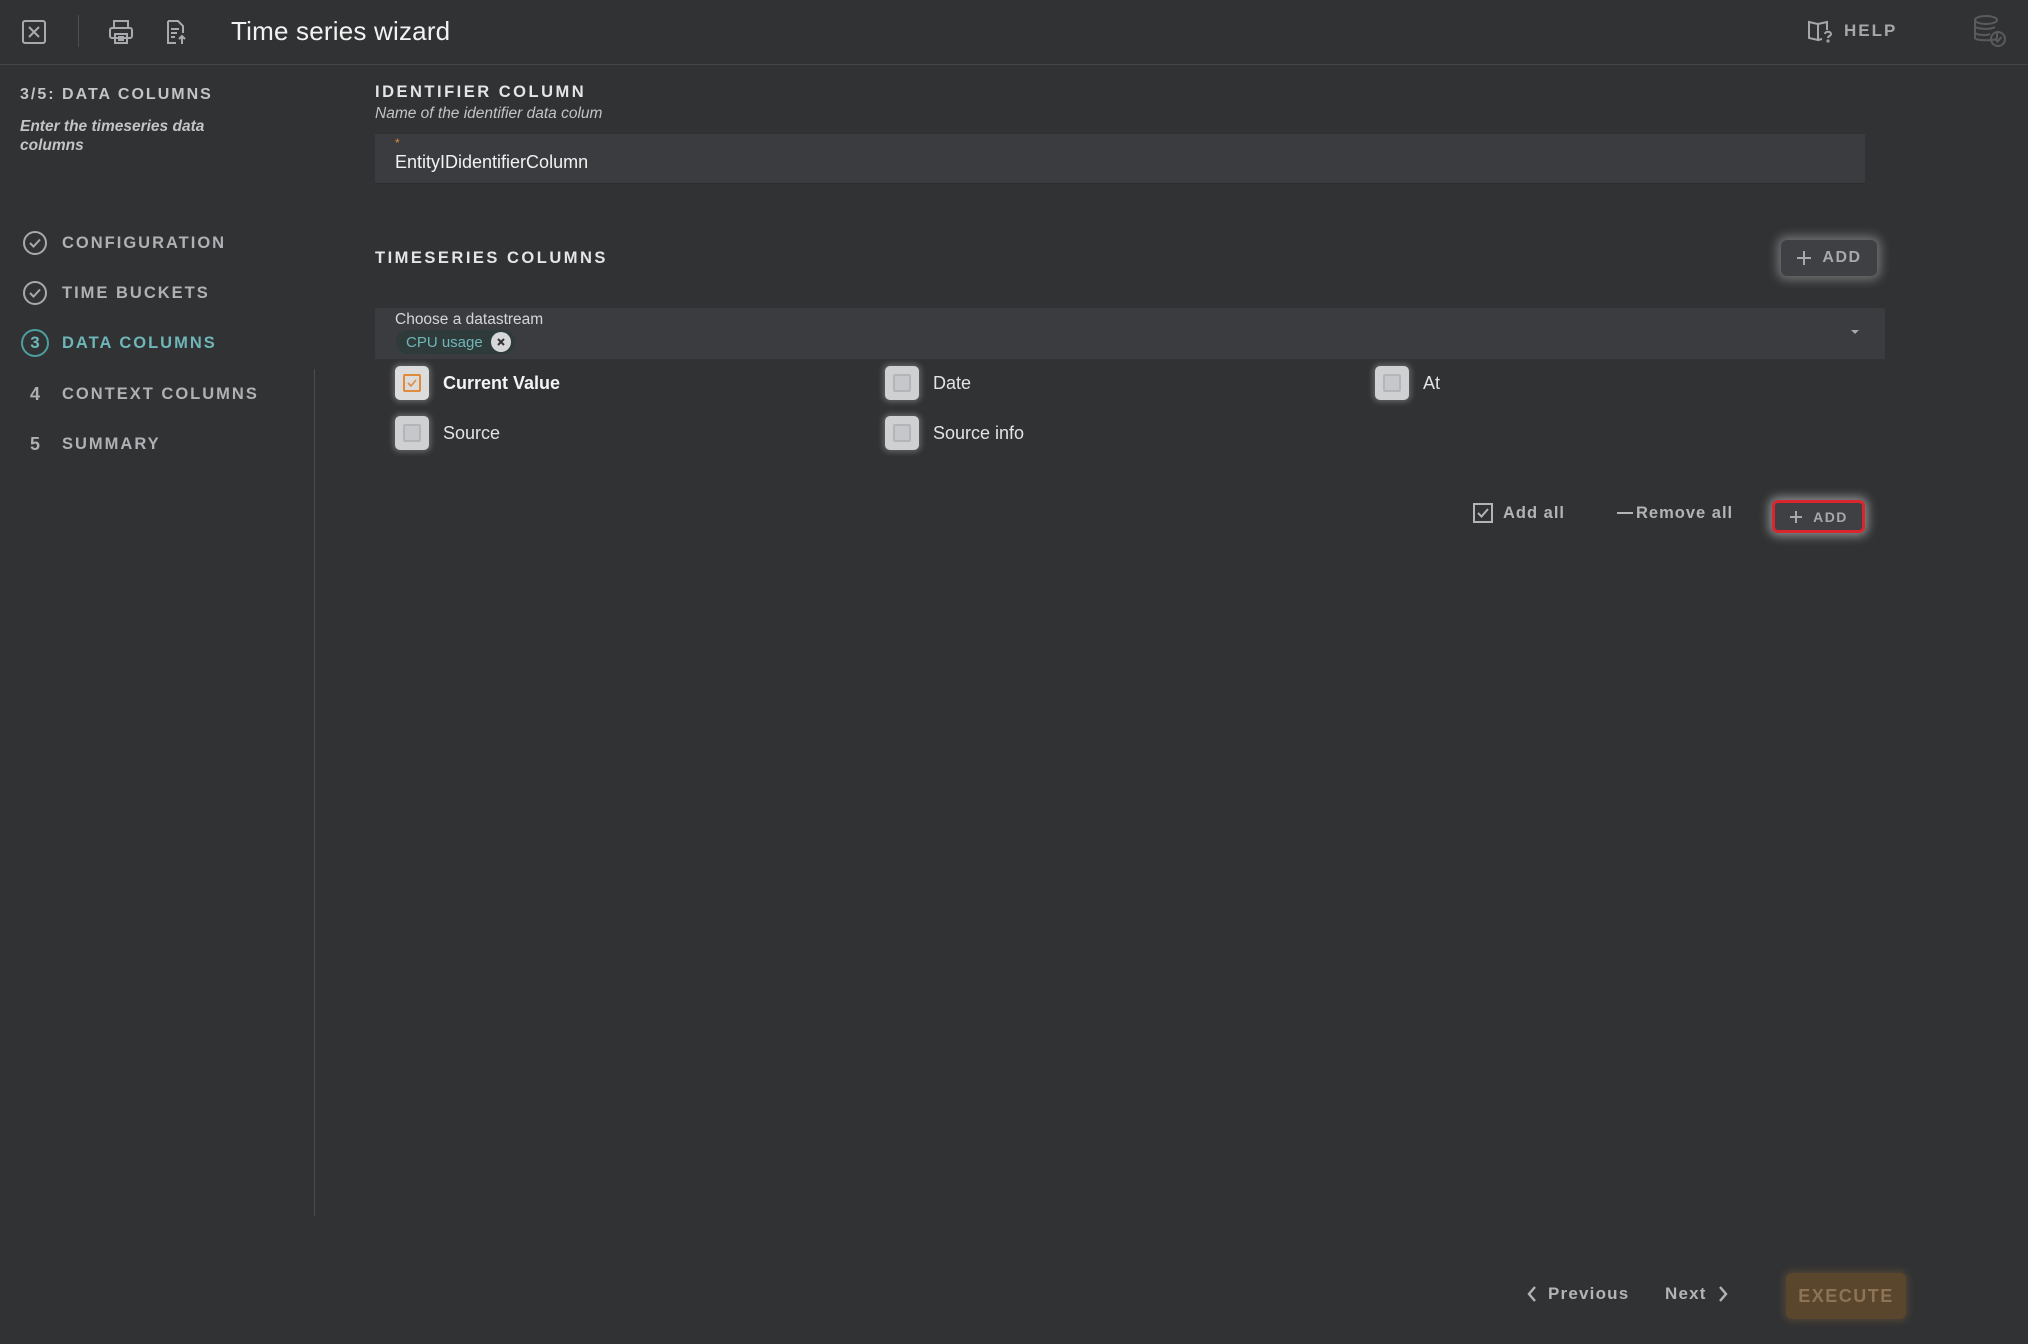 Image resolution: width=2028 pixels, height=1344 pixels. I want to click on nav-label: DATA COLUMNS, so click(139, 342).